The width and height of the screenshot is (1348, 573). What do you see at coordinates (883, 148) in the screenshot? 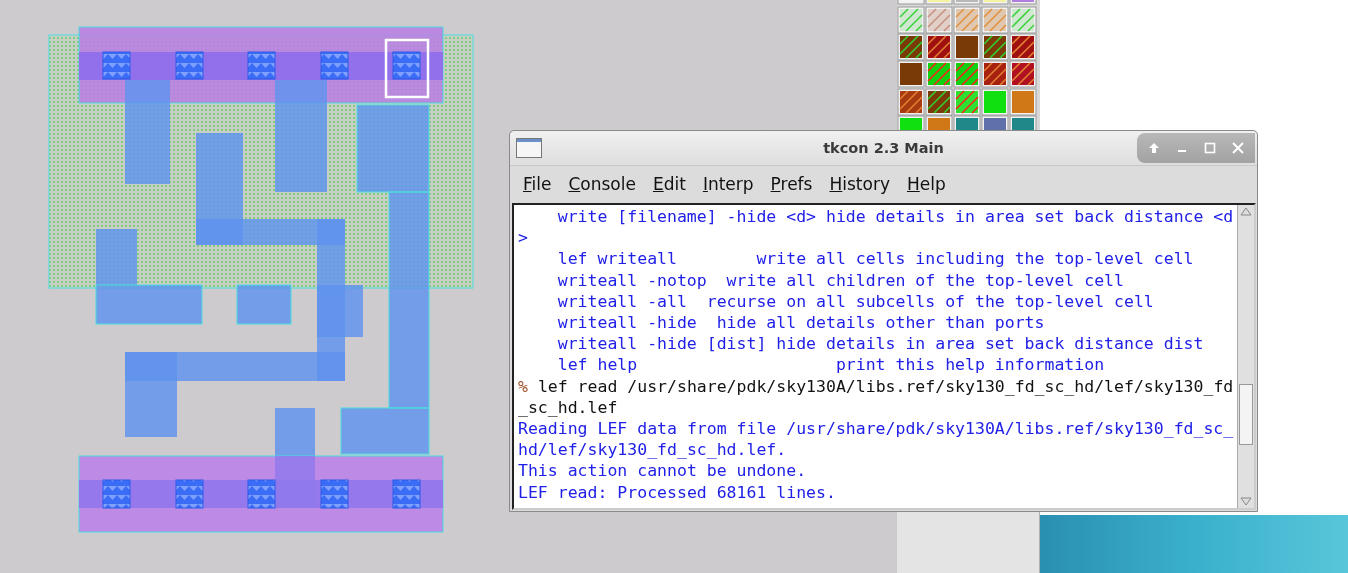
I see `window-title: tkcon 2.3 Main` at bounding box center [883, 148].